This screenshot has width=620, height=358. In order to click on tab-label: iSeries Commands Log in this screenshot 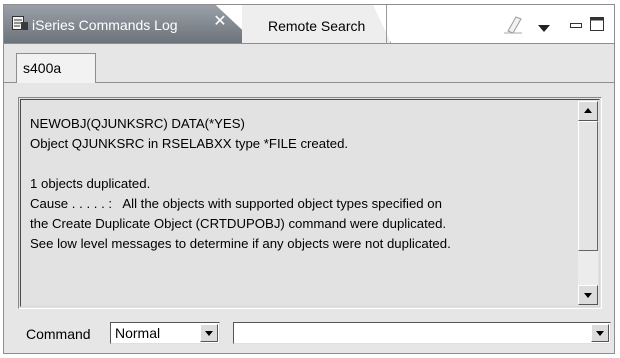, I will do `click(105, 25)`.